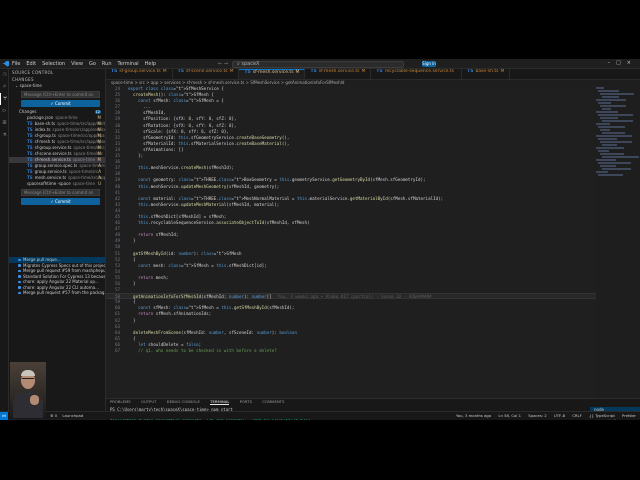 The image size is (640, 480). What do you see at coordinates (53, 415) in the screenshot?
I see `status-ports: ⚙ 0` at bounding box center [53, 415].